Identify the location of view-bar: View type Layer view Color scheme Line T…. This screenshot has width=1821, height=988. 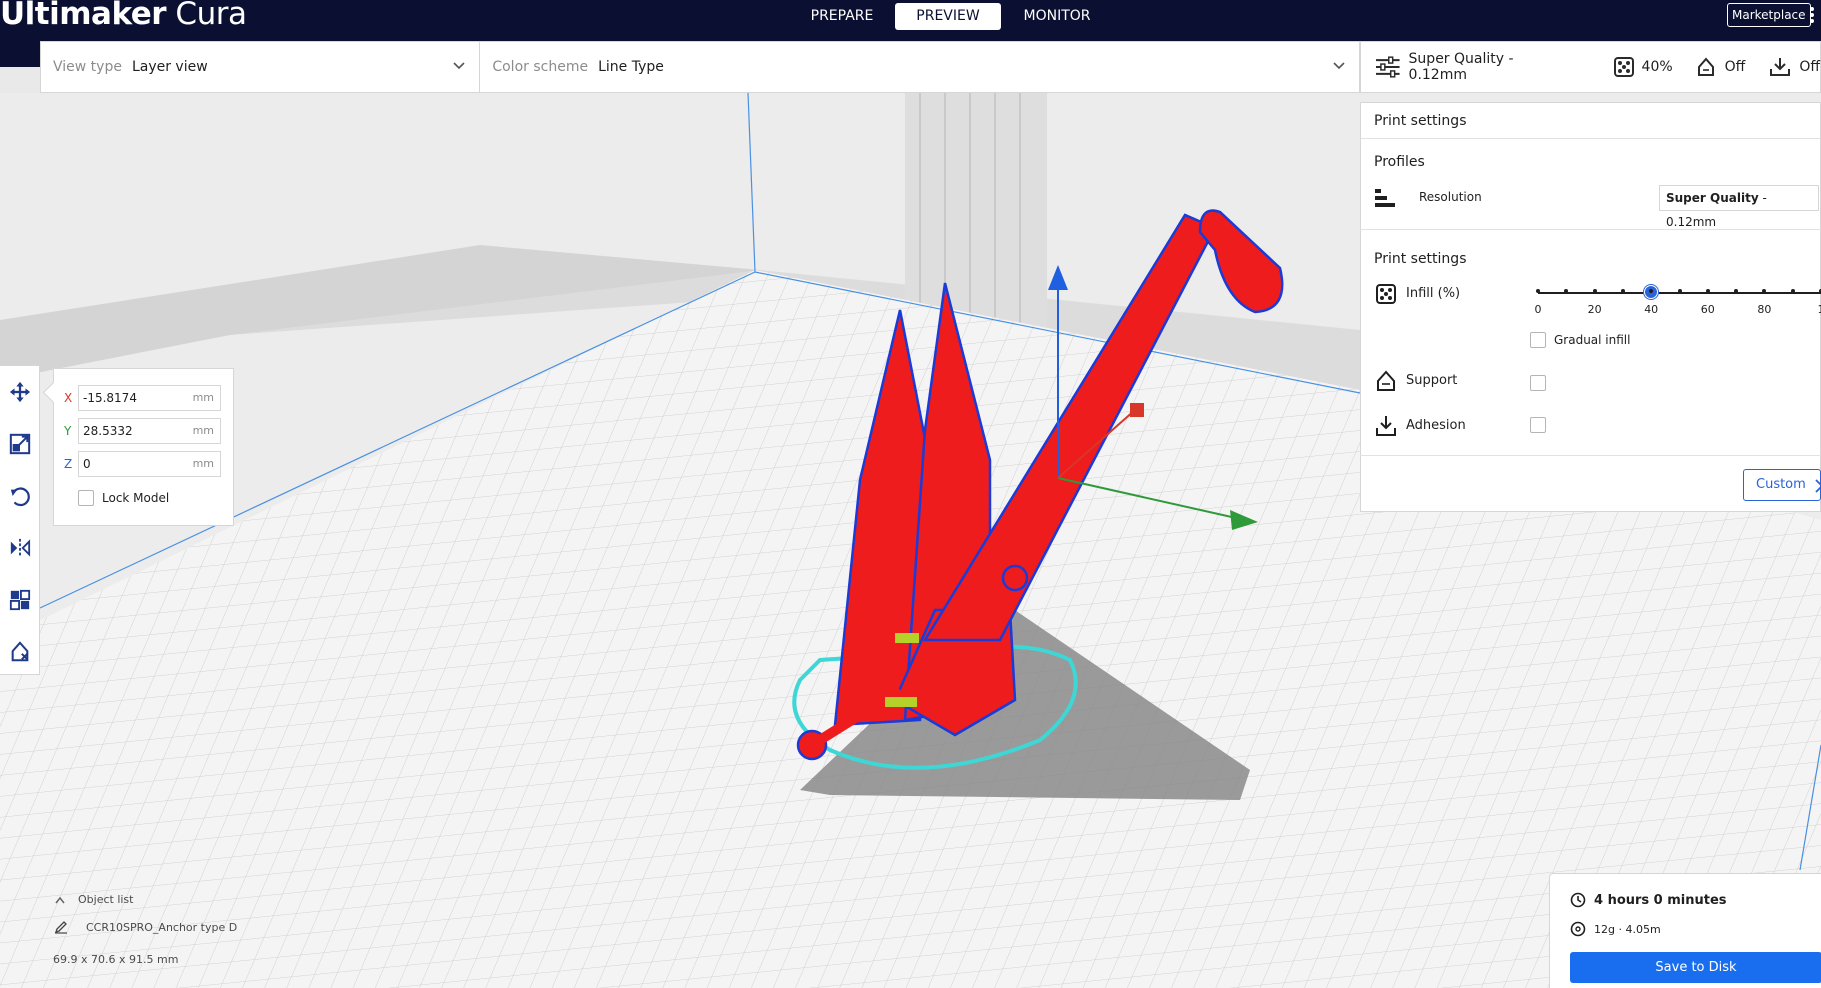
(700, 67).